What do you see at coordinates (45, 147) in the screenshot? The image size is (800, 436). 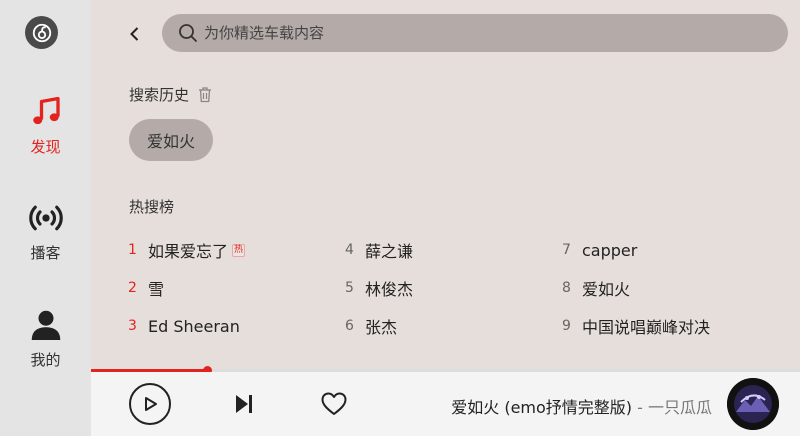 I see `sidebar-item-label: 发现` at bounding box center [45, 147].